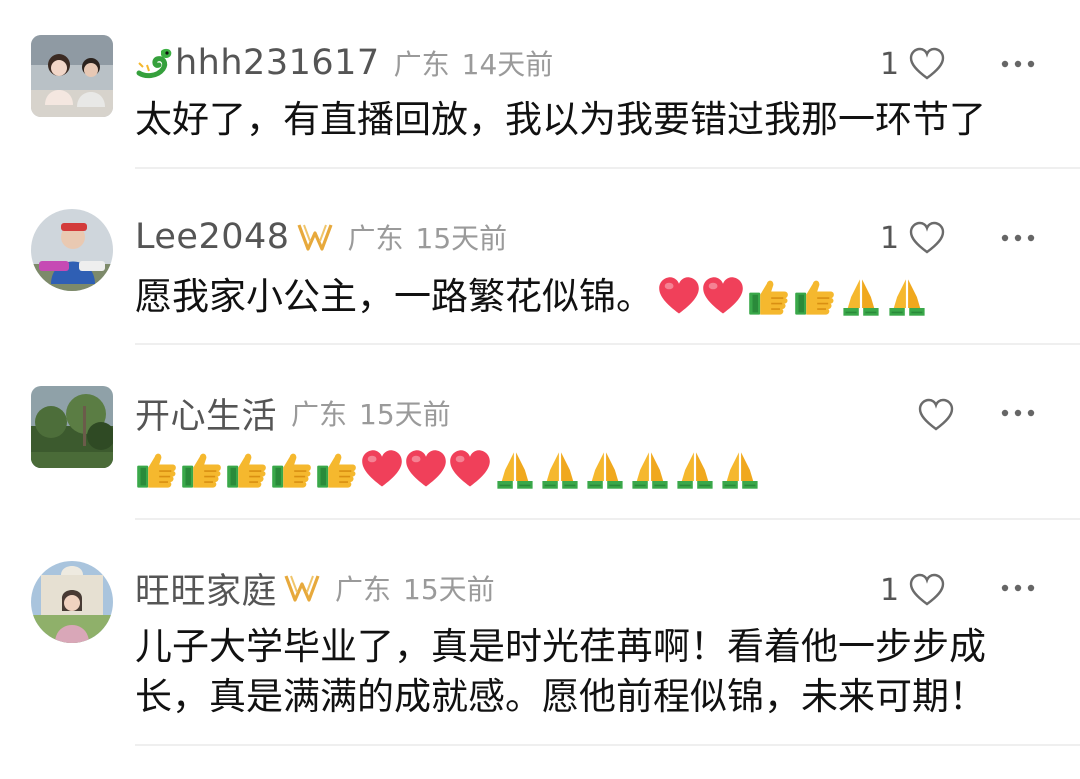 The width and height of the screenshot is (1080, 779). I want to click on username: 开心生活, so click(206, 413).